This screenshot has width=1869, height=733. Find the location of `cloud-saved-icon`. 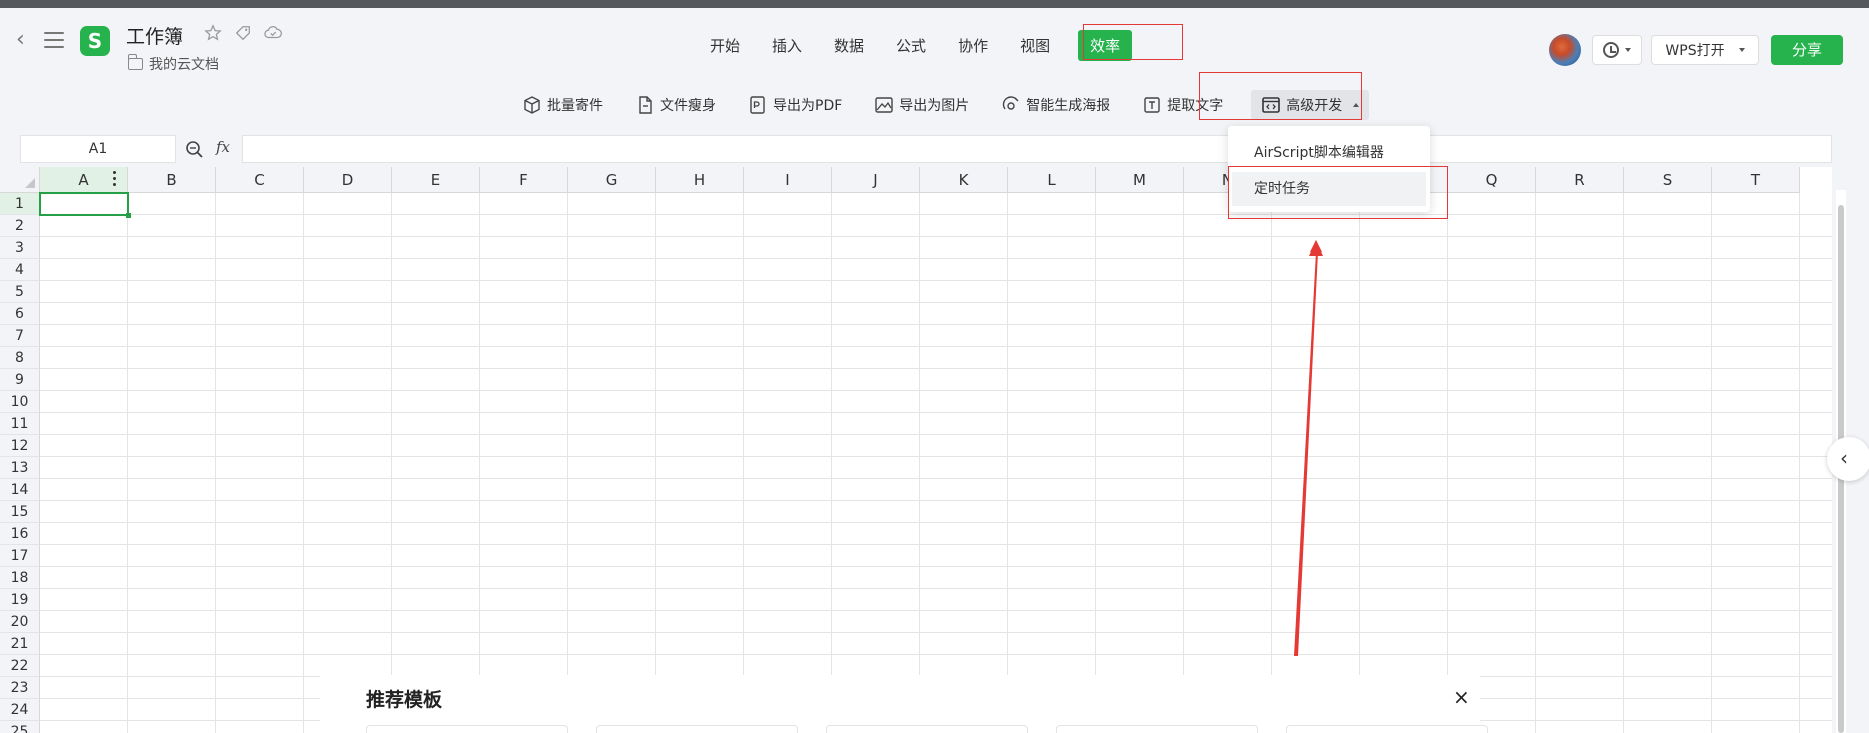

cloud-saved-icon is located at coordinates (273, 33).